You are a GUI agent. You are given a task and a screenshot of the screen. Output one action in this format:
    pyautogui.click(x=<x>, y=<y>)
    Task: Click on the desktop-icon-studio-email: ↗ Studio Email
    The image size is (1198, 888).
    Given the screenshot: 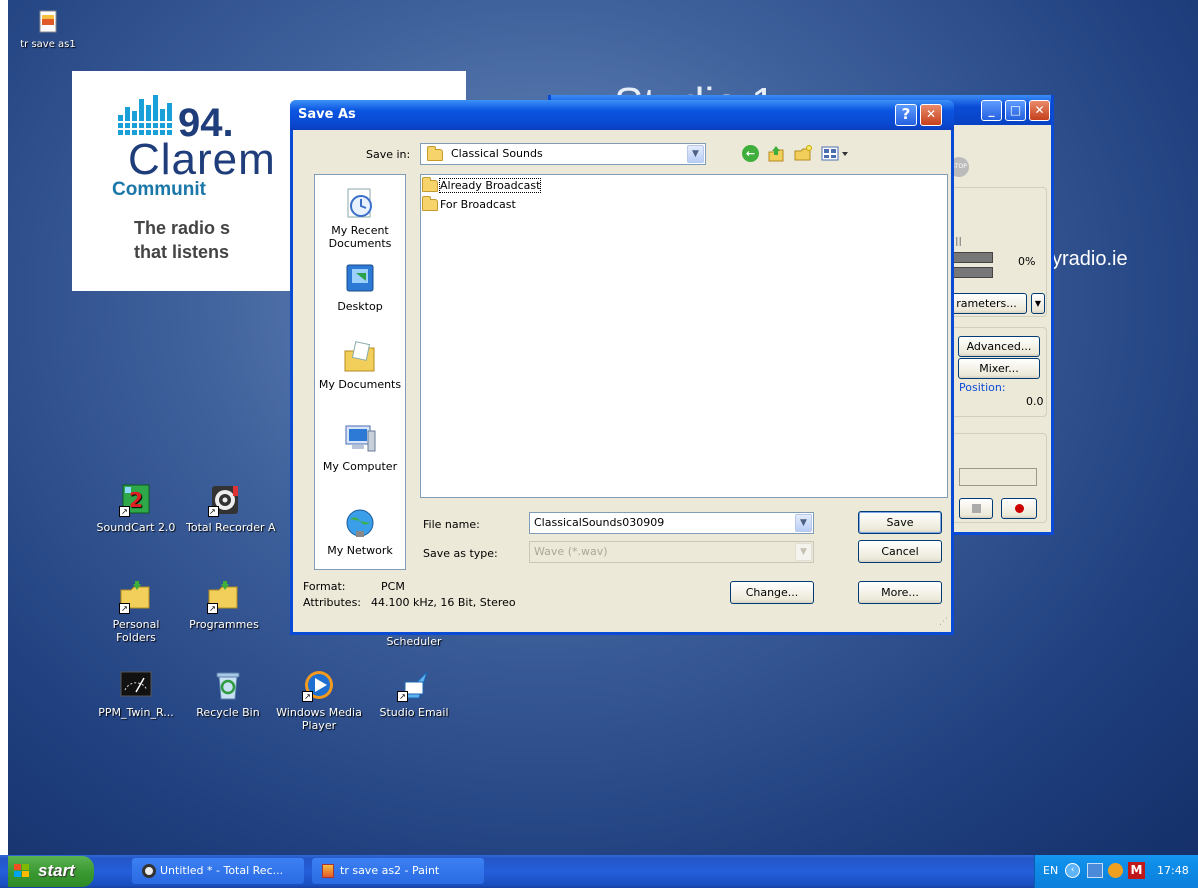 What is the action you would take?
    pyautogui.click(x=414, y=693)
    